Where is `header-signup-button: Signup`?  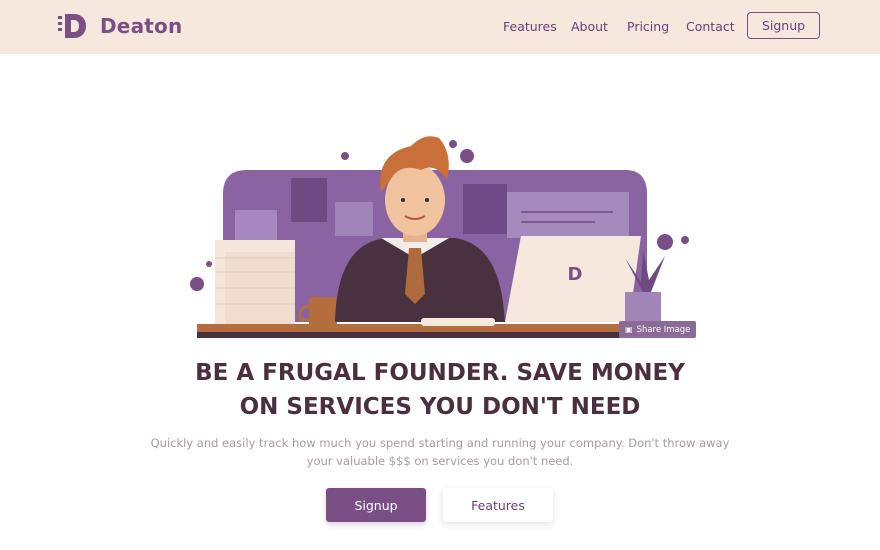 header-signup-button: Signup is located at coordinates (783, 25).